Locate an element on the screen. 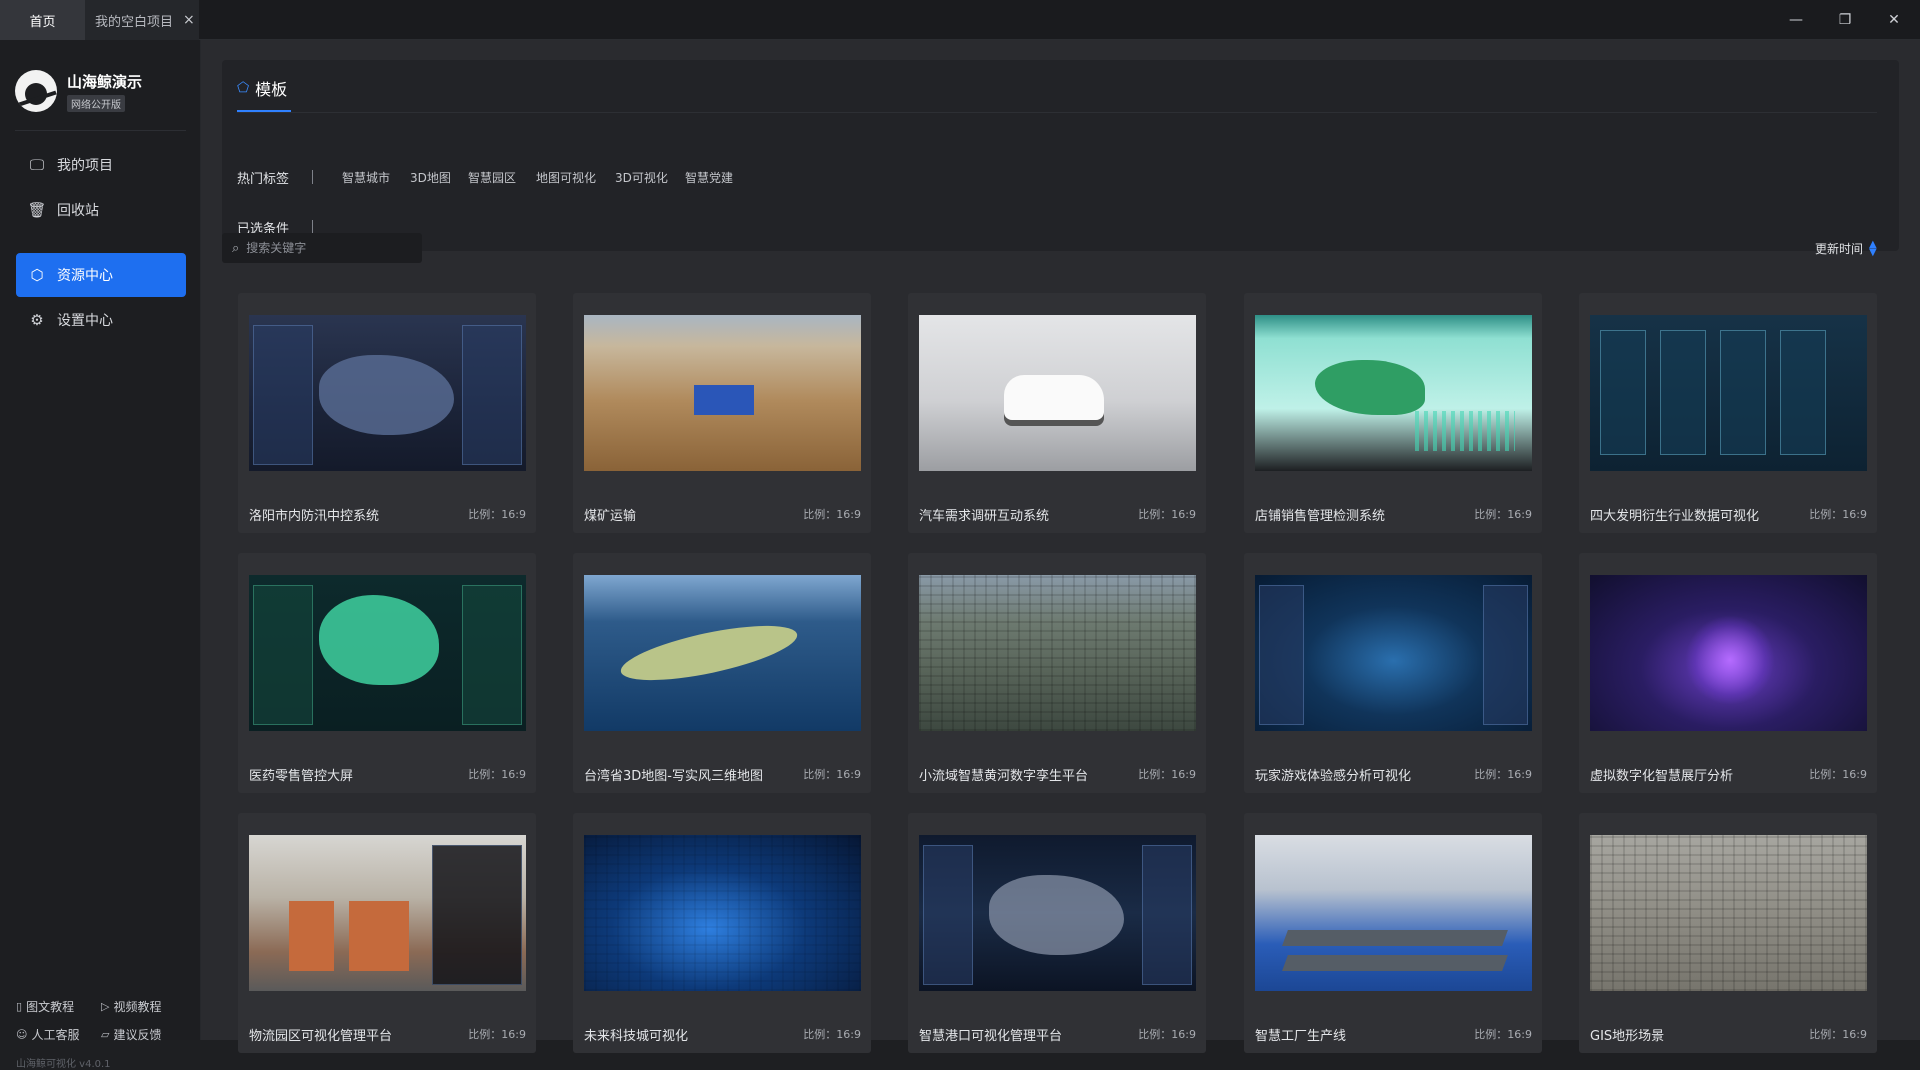 The width and height of the screenshot is (1920, 1070). template-title: 店铺销售管理检测系统 is located at coordinates (1320, 516).